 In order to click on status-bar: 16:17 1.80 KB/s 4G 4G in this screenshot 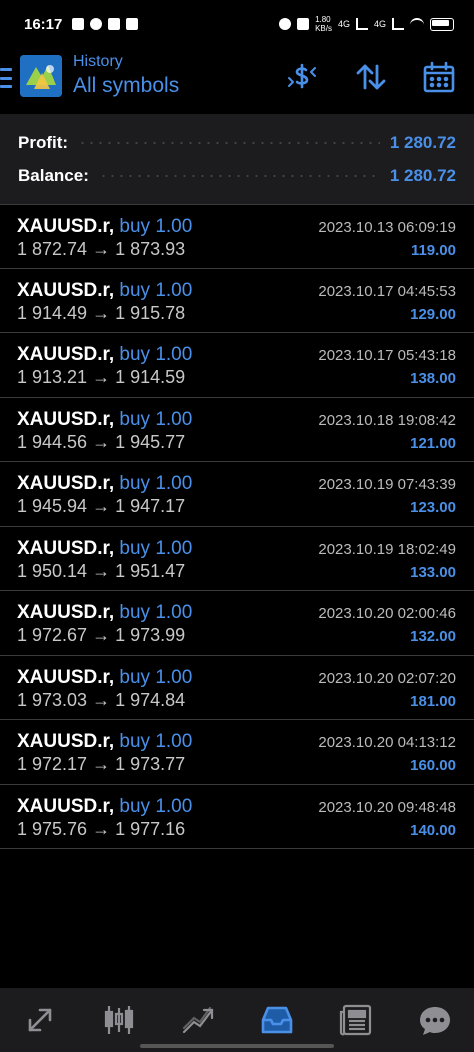, I will do `click(237, 24)`.